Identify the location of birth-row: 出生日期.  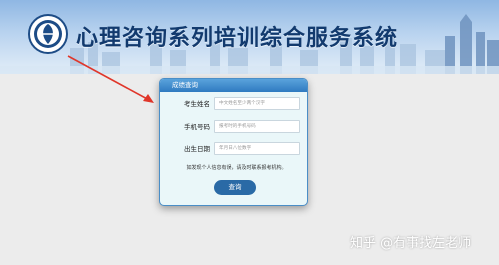
(233, 149).